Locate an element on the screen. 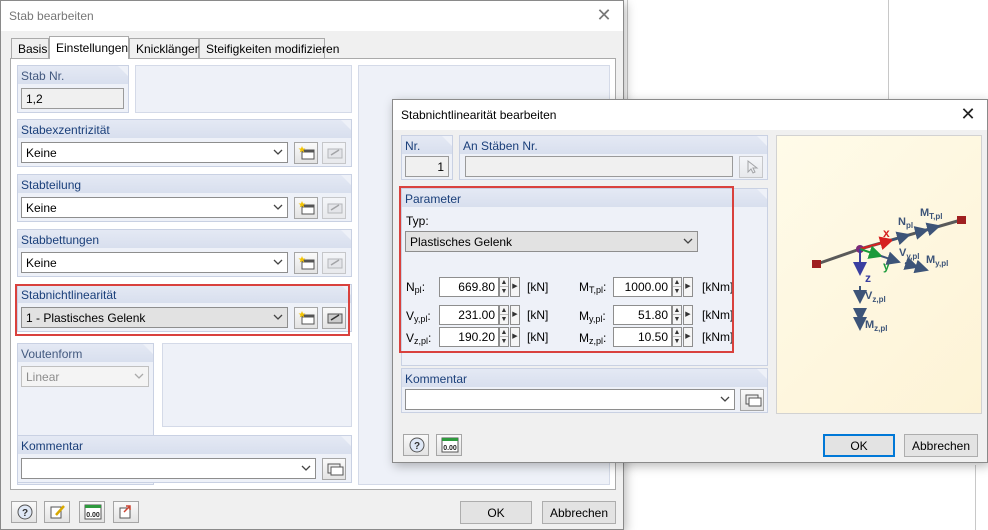  main-help-button: ? is located at coordinates (24, 512).